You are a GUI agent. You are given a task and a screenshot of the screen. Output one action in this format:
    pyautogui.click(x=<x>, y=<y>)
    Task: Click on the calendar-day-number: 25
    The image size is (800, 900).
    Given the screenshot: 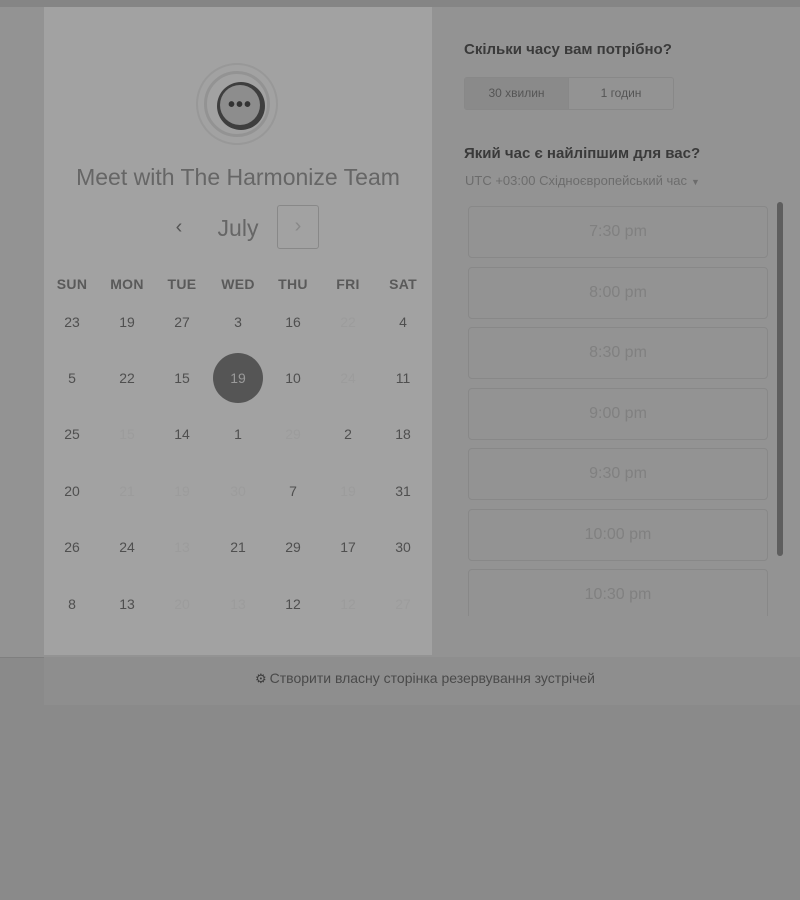 What is the action you would take?
    pyautogui.click(x=72, y=434)
    